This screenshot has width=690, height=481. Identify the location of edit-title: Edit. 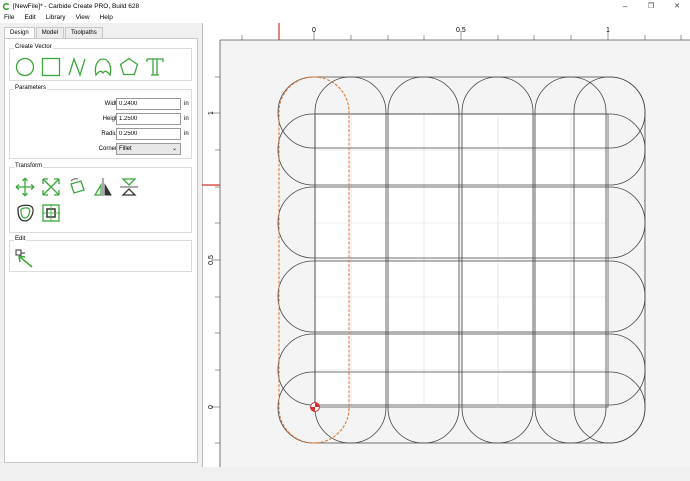
(20, 239).